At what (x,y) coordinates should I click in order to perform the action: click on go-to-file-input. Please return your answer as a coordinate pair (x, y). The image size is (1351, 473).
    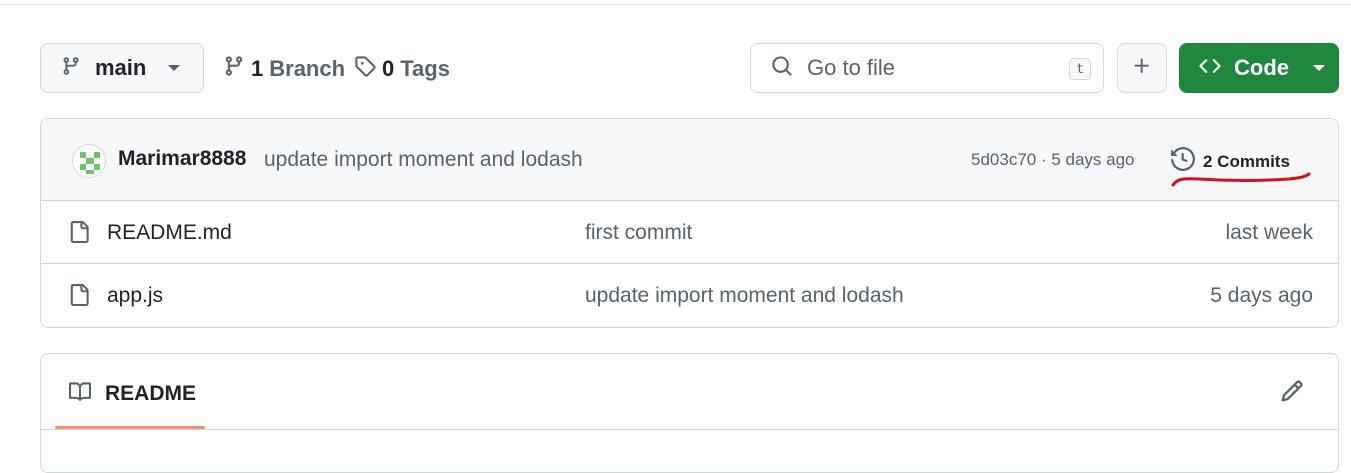
    Looking at the image, I should click on (927, 68).